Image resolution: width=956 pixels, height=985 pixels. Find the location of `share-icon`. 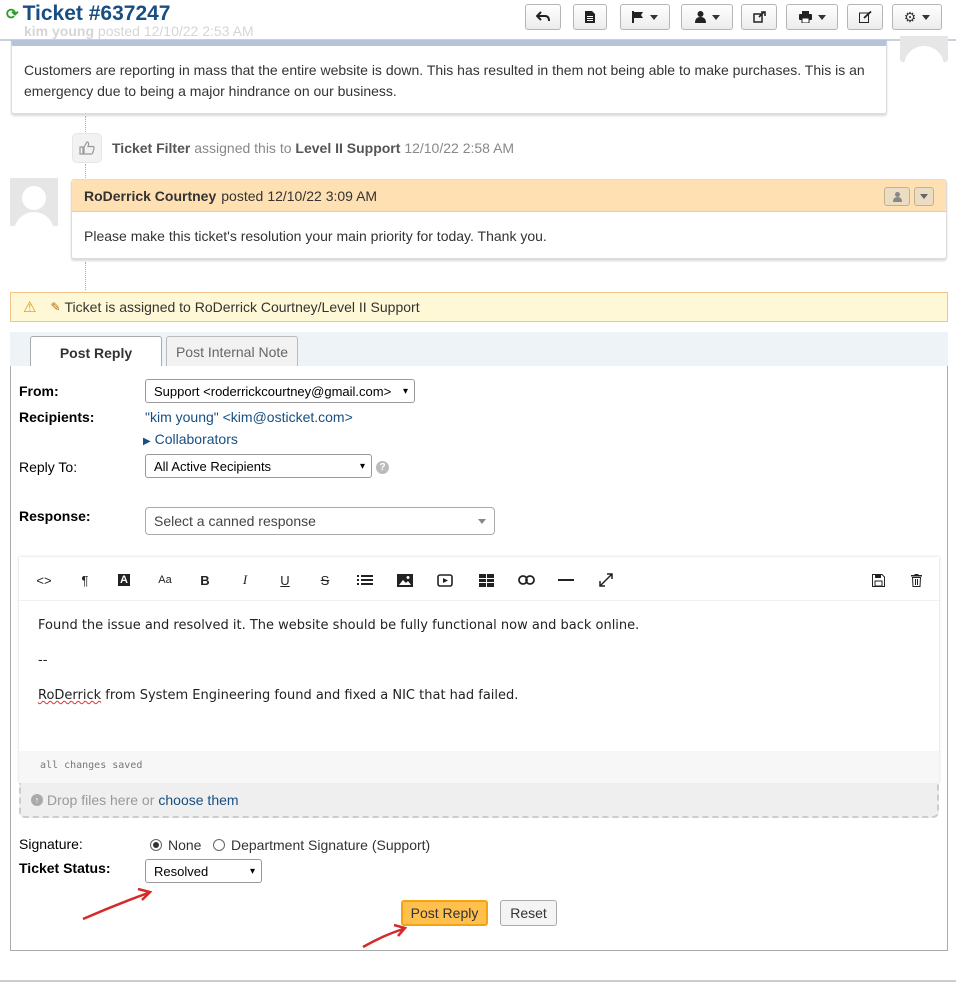

share-icon is located at coordinates (759, 17).